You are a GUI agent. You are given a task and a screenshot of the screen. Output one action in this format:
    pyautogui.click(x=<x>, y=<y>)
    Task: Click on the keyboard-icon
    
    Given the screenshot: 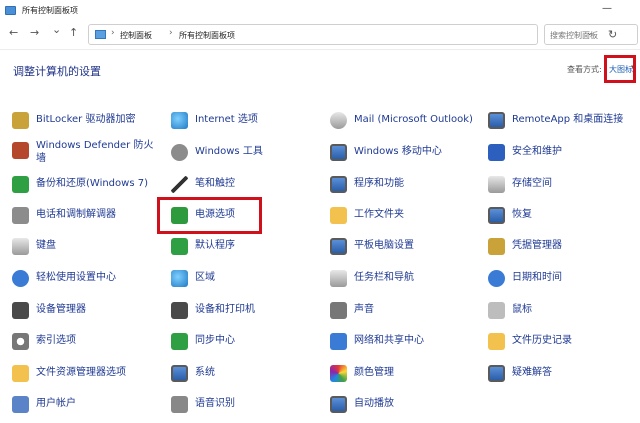 What is the action you would take?
    pyautogui.click(x=20, y=246)
    